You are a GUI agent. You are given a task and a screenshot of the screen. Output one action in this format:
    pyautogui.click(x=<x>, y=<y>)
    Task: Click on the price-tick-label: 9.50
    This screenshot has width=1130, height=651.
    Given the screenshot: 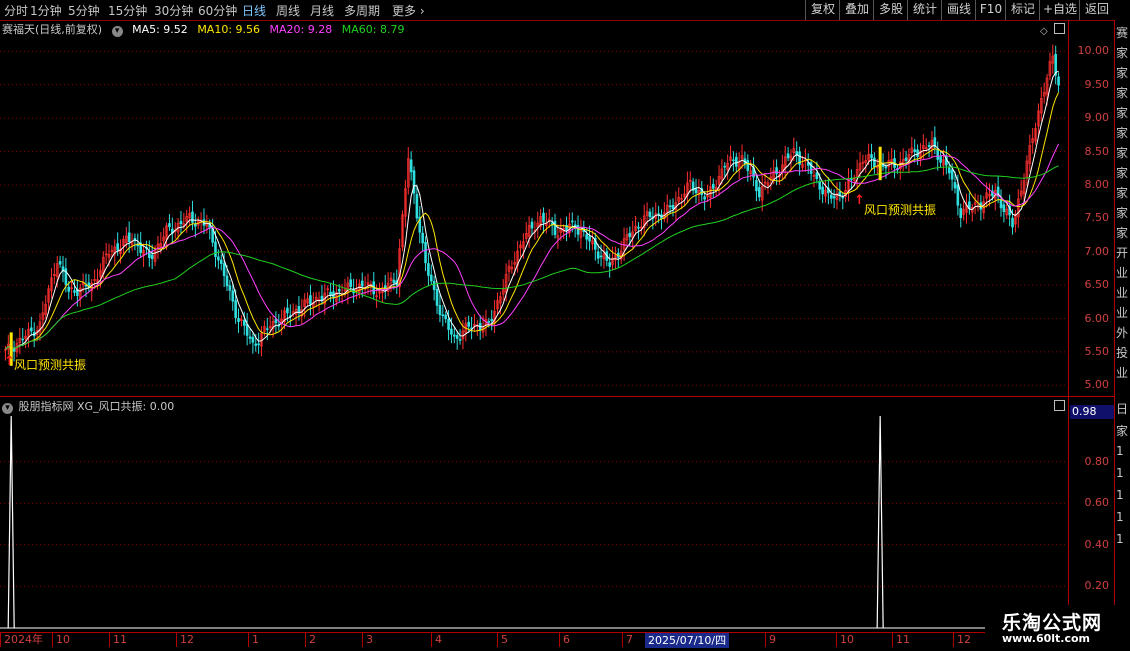 What is the action you would take?
    pyautogui.click(x=1097, y=84)
    